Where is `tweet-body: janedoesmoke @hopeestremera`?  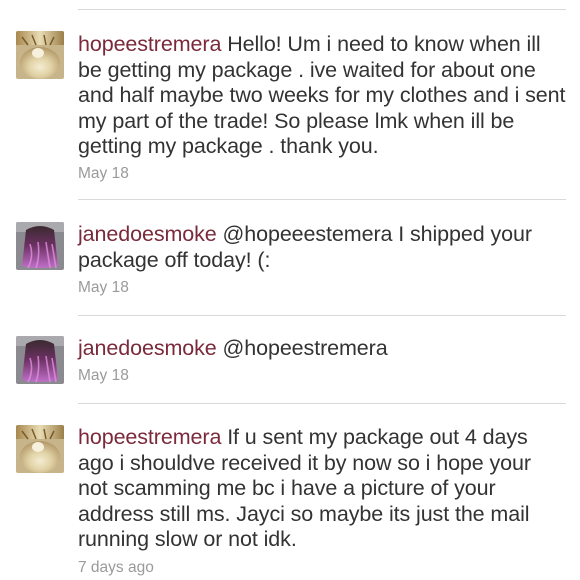 tweet-body: janedoesmoke @hopeestremera is located at coordinates (322, 349).